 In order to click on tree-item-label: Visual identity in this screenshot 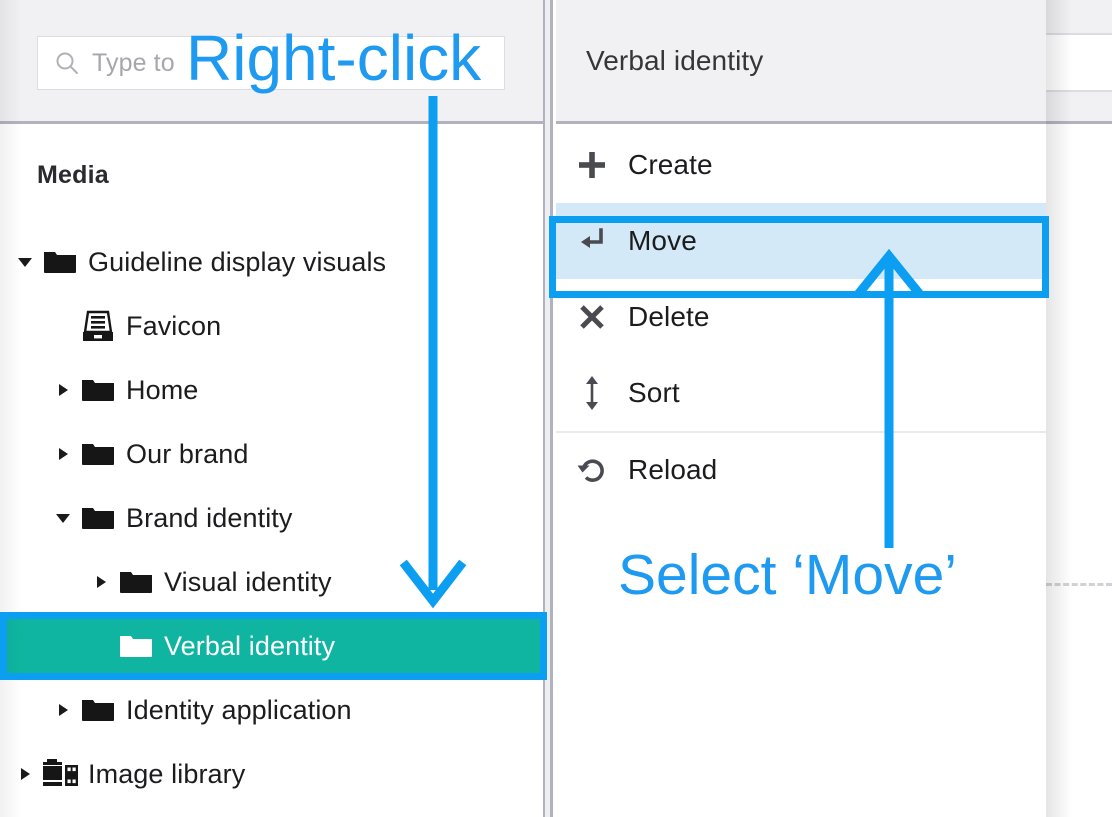, I will do `click(248, 581)`.